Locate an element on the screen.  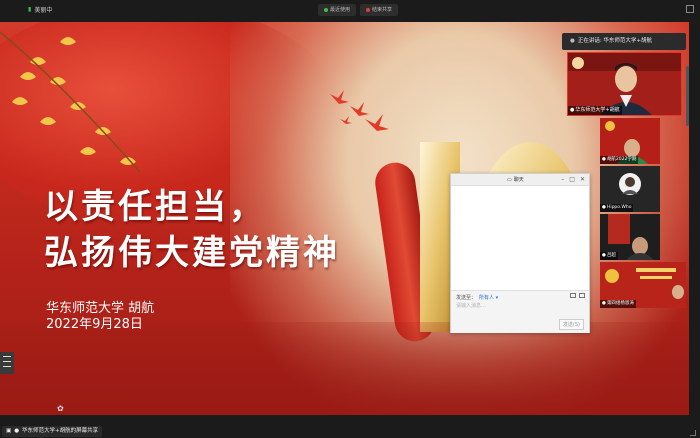
recent-button: 最近使用 is located at coordinates (337, 10).